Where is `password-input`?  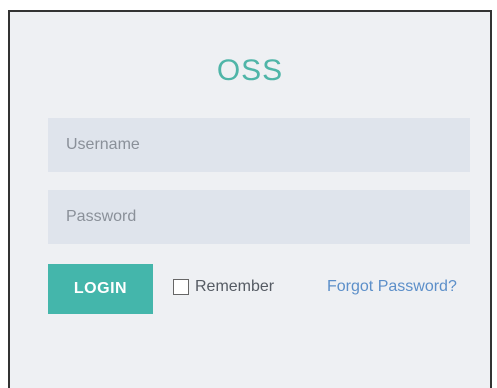 password-input is located at coordinates (259, 217).